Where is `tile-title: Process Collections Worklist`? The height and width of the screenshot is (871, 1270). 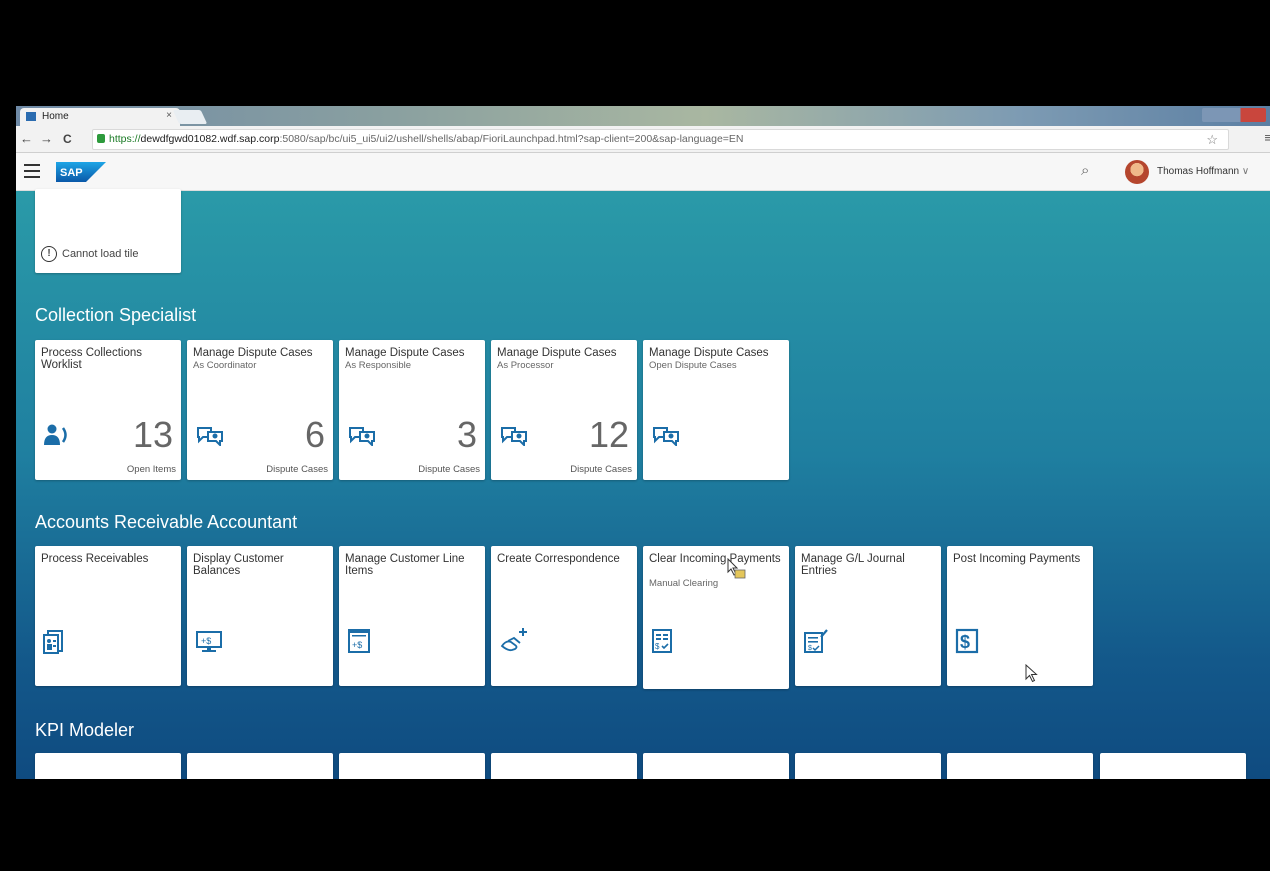
tile-title: Process Collections Worklist is located at coordinates (91, 359).